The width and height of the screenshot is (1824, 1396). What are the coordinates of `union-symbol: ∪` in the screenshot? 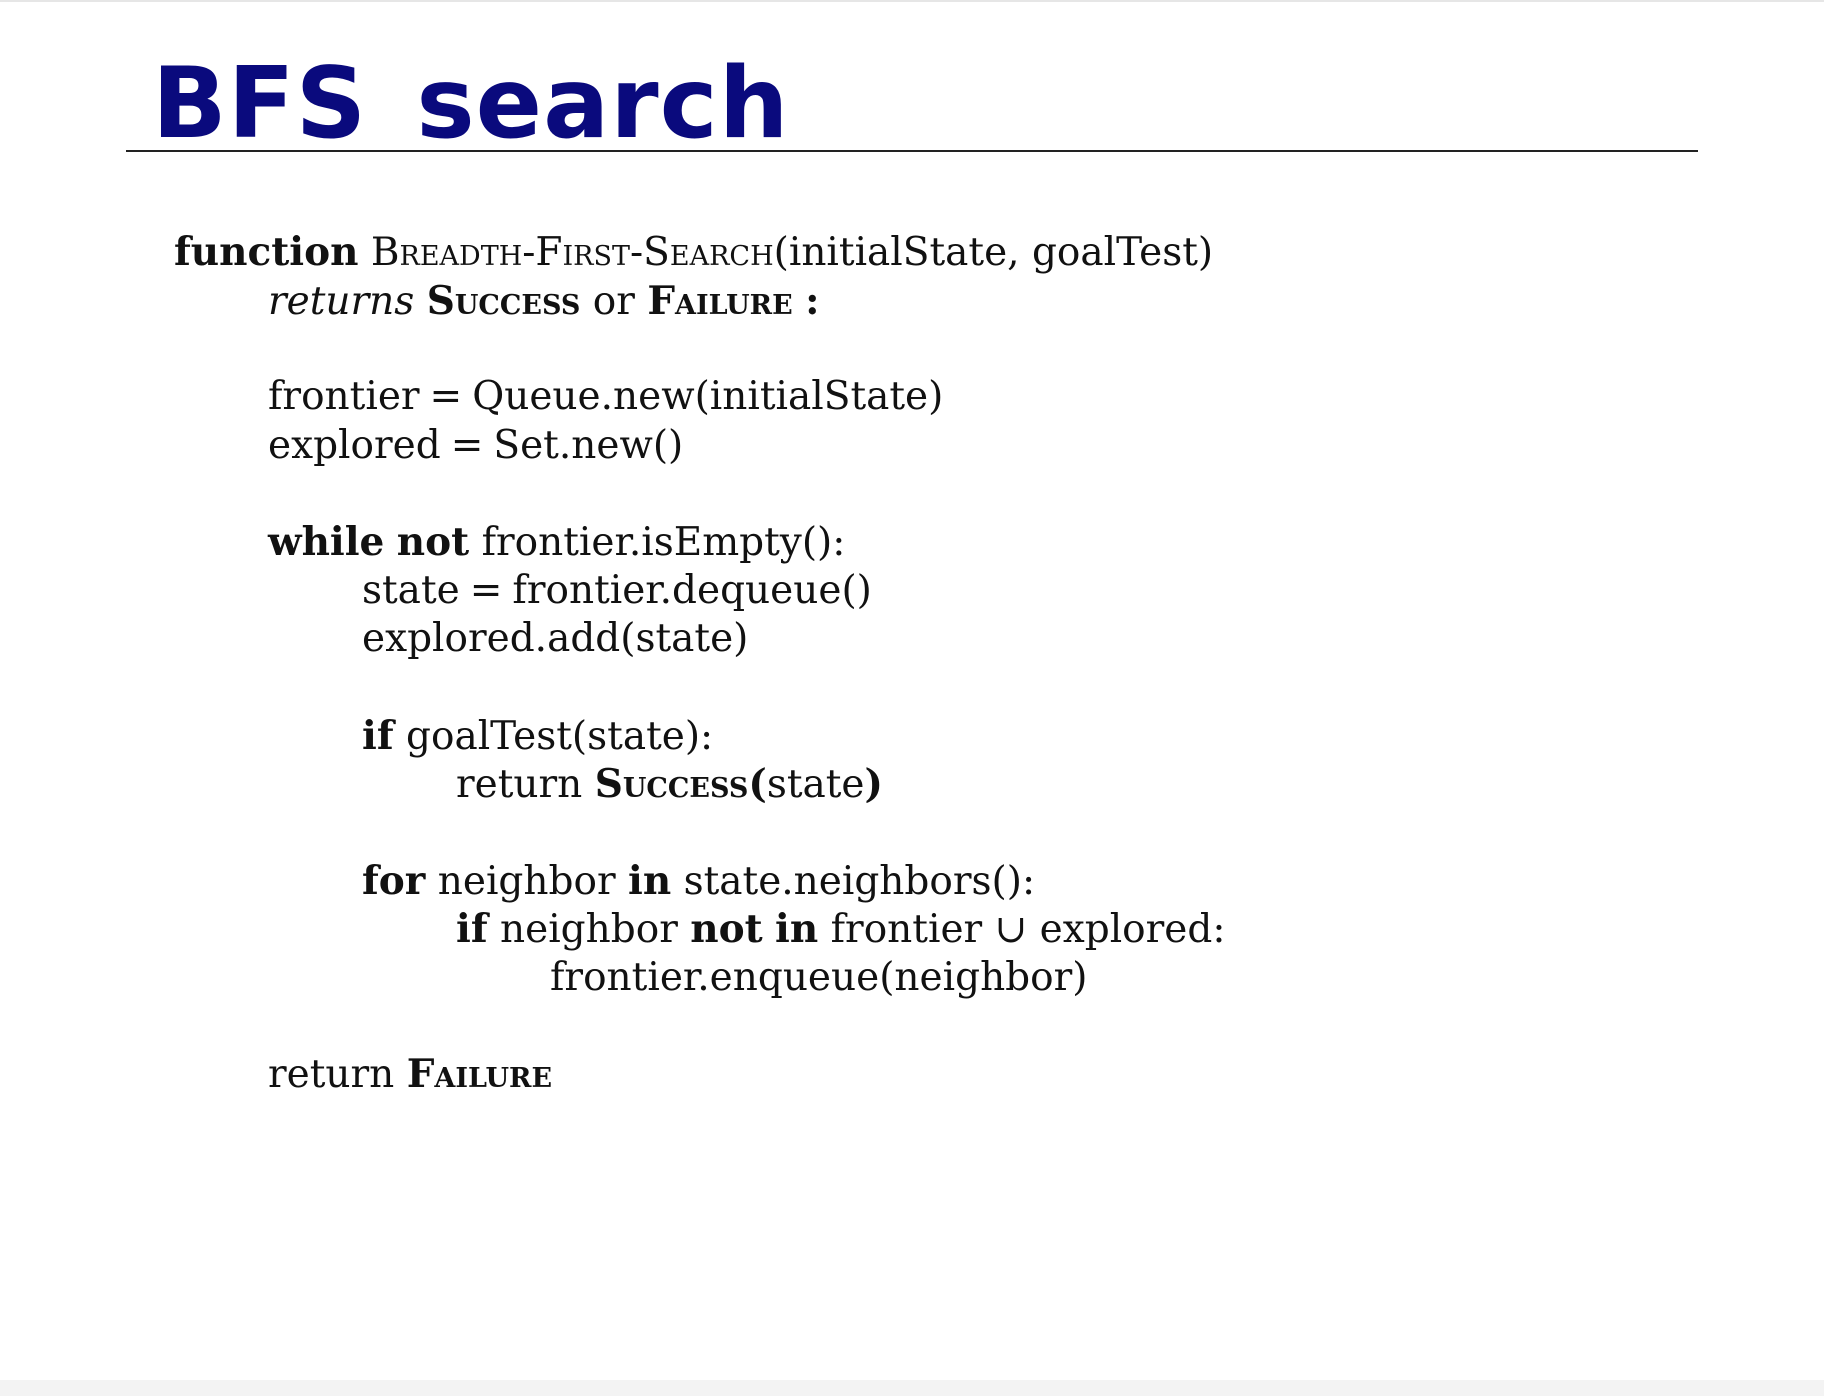 It's located at (1011, 929).